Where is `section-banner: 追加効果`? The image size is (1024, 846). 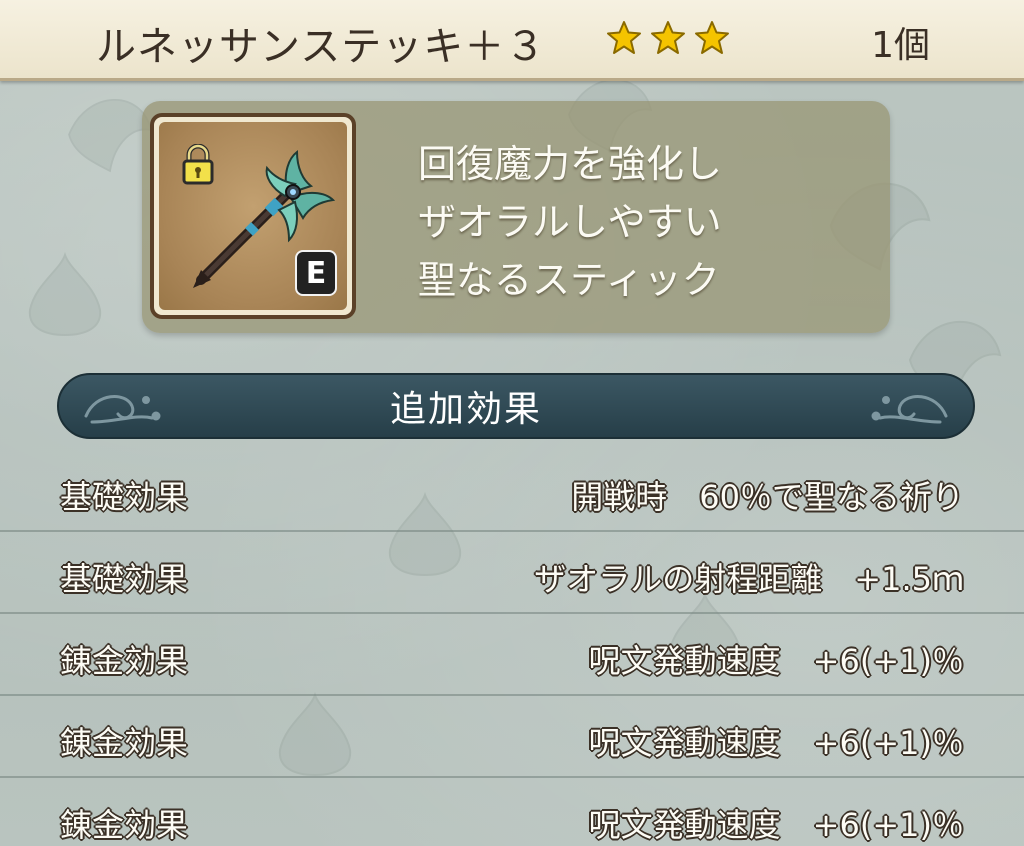
section-banner: 追加効果 is located at coordinates (516, 406).